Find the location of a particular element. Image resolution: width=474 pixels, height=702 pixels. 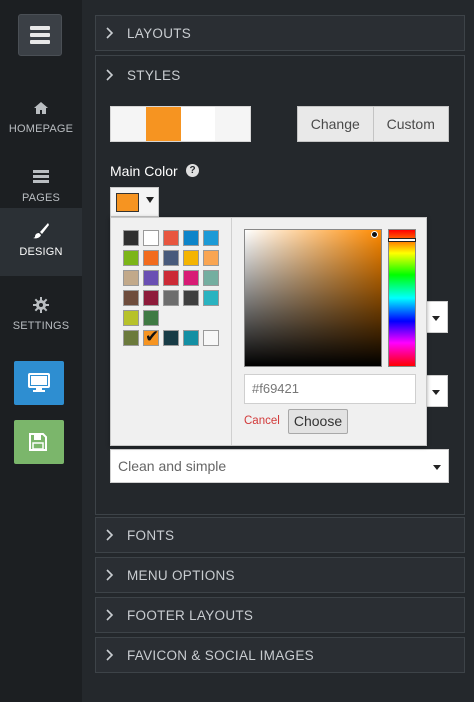

nav-homepage: HOMEPAGE is located at coordinates (41, 119).